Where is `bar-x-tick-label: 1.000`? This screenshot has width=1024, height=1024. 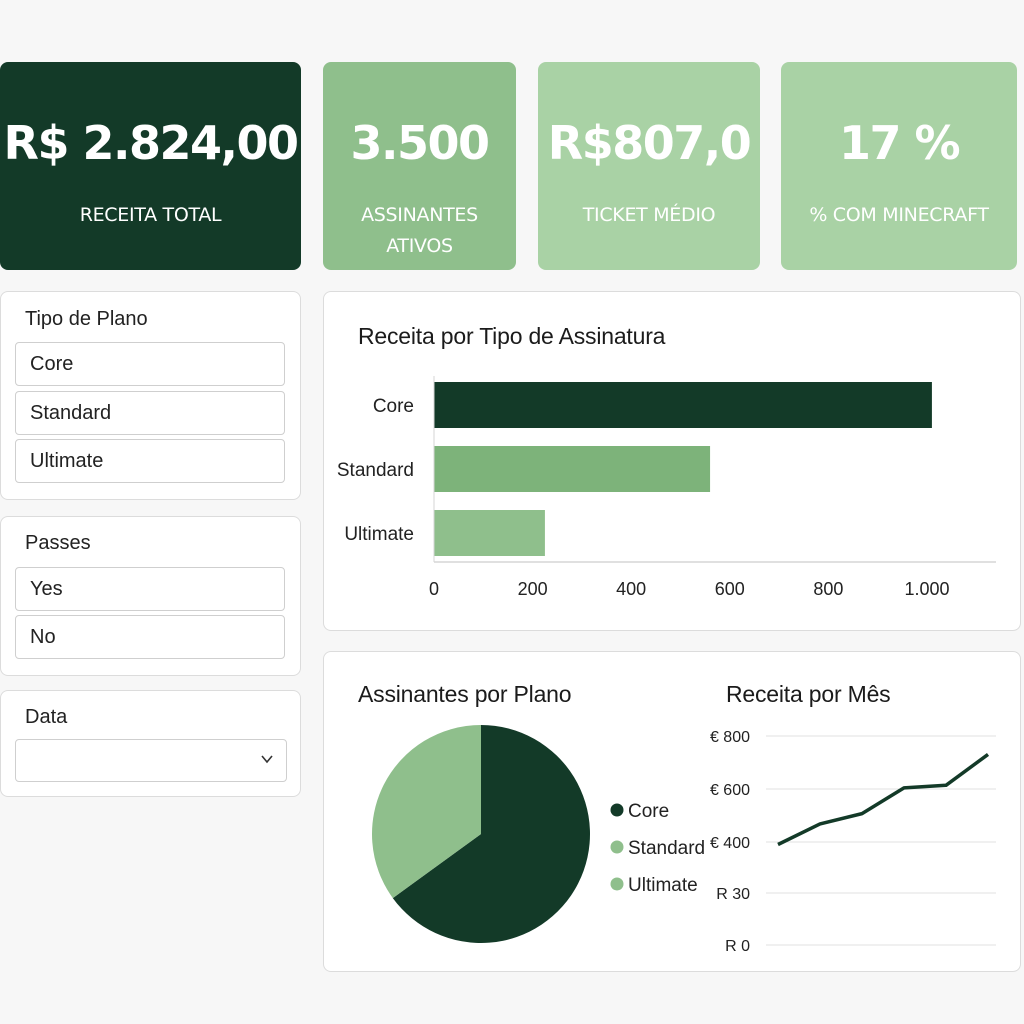 bar-x-tick-label: 1.000 is located at coordinates (926, 589).